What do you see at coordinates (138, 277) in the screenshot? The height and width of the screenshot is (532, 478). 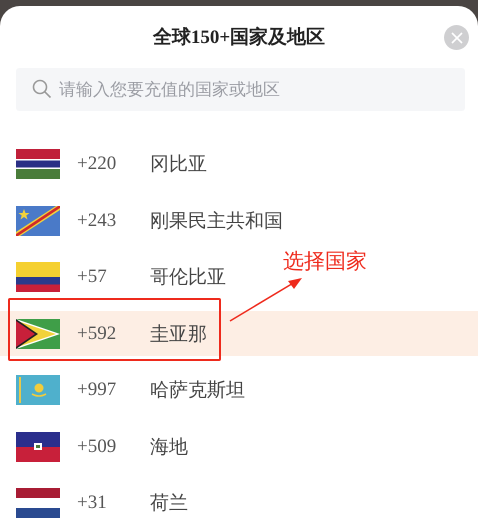 I see `country-item: +57 哥伦比亚` at bounding box center [138, 277].